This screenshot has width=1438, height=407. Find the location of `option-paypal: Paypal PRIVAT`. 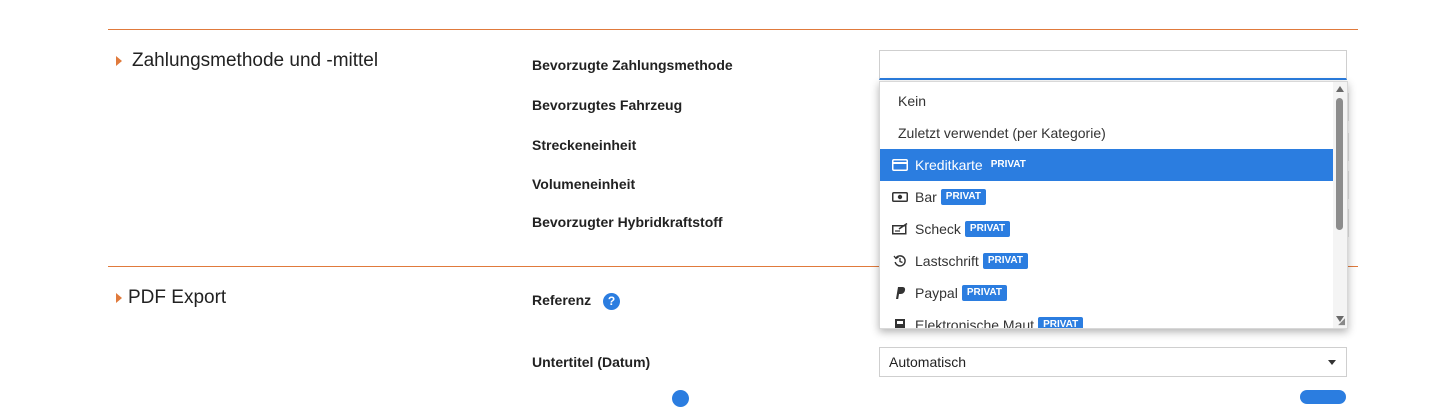

option-paypal: Paypal PRIVAT is located at coordinates (1107, 293).